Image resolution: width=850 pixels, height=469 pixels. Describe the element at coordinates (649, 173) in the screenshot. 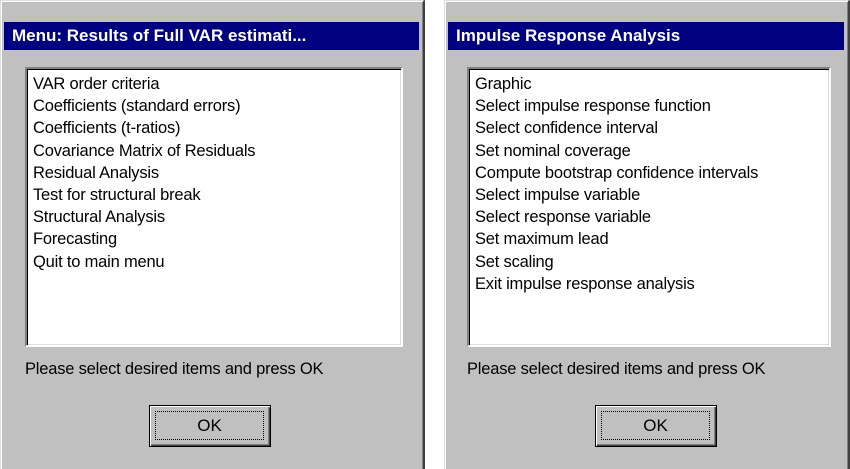

I see `menu-item-compute-bootstrap-intervals: Compute bootstrap confidence intervals` at that location.